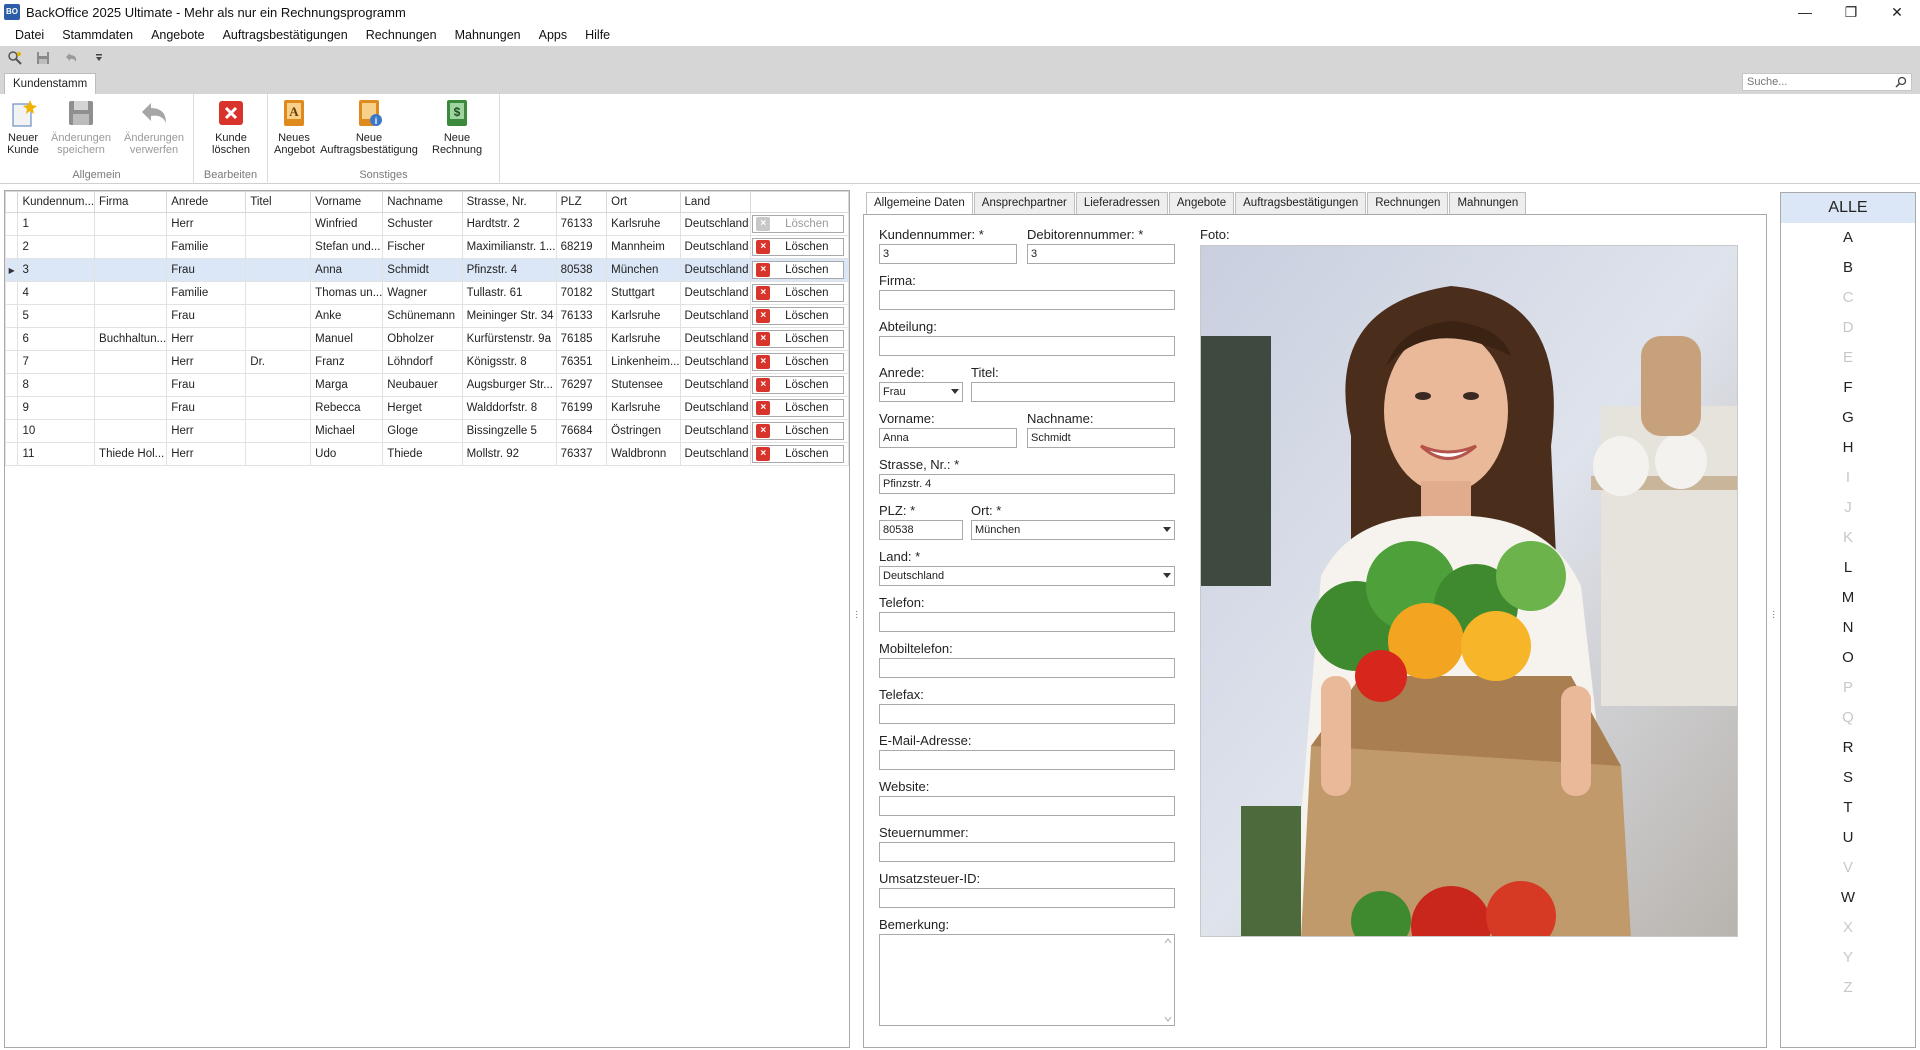  I want to click on grid-header-land: Land, so click(715, 202).